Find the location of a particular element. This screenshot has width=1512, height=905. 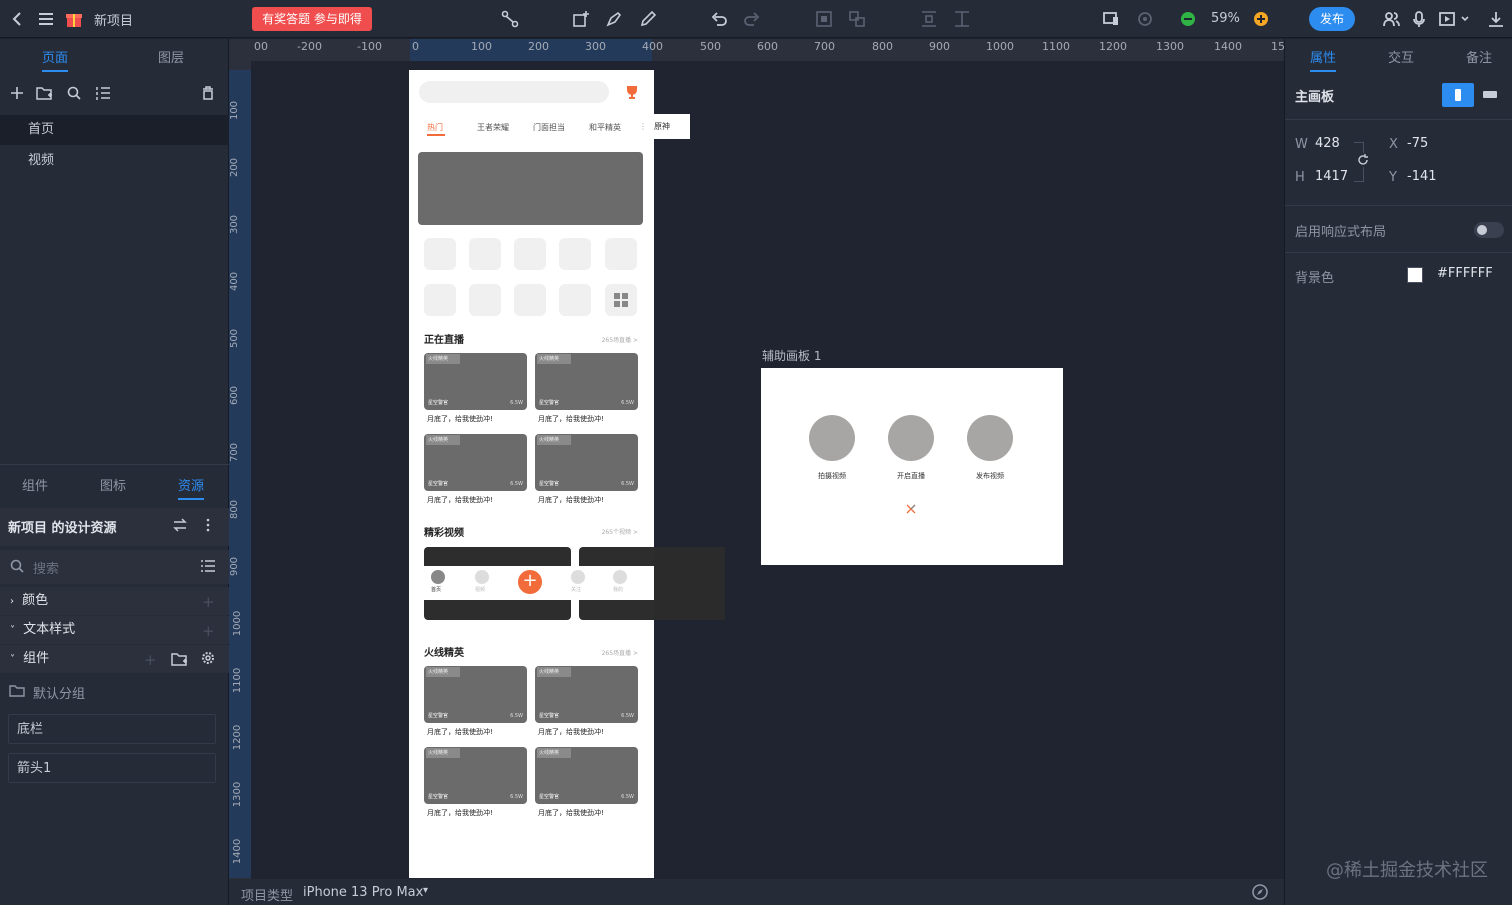

landscape-toggle is located at coordinates (1490, 95).